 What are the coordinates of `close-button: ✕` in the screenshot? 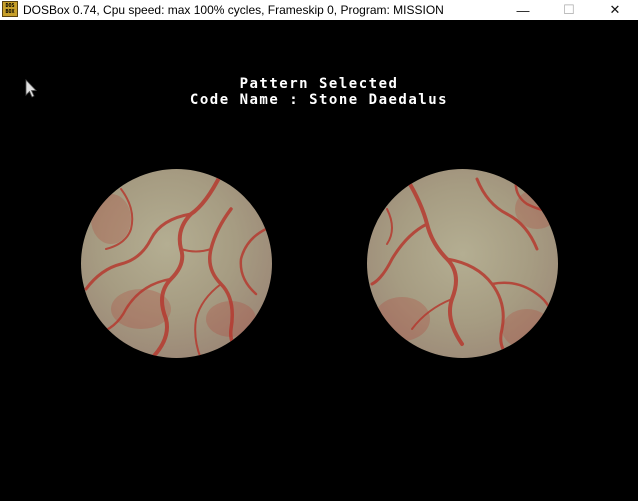 It's located at (615, 10).